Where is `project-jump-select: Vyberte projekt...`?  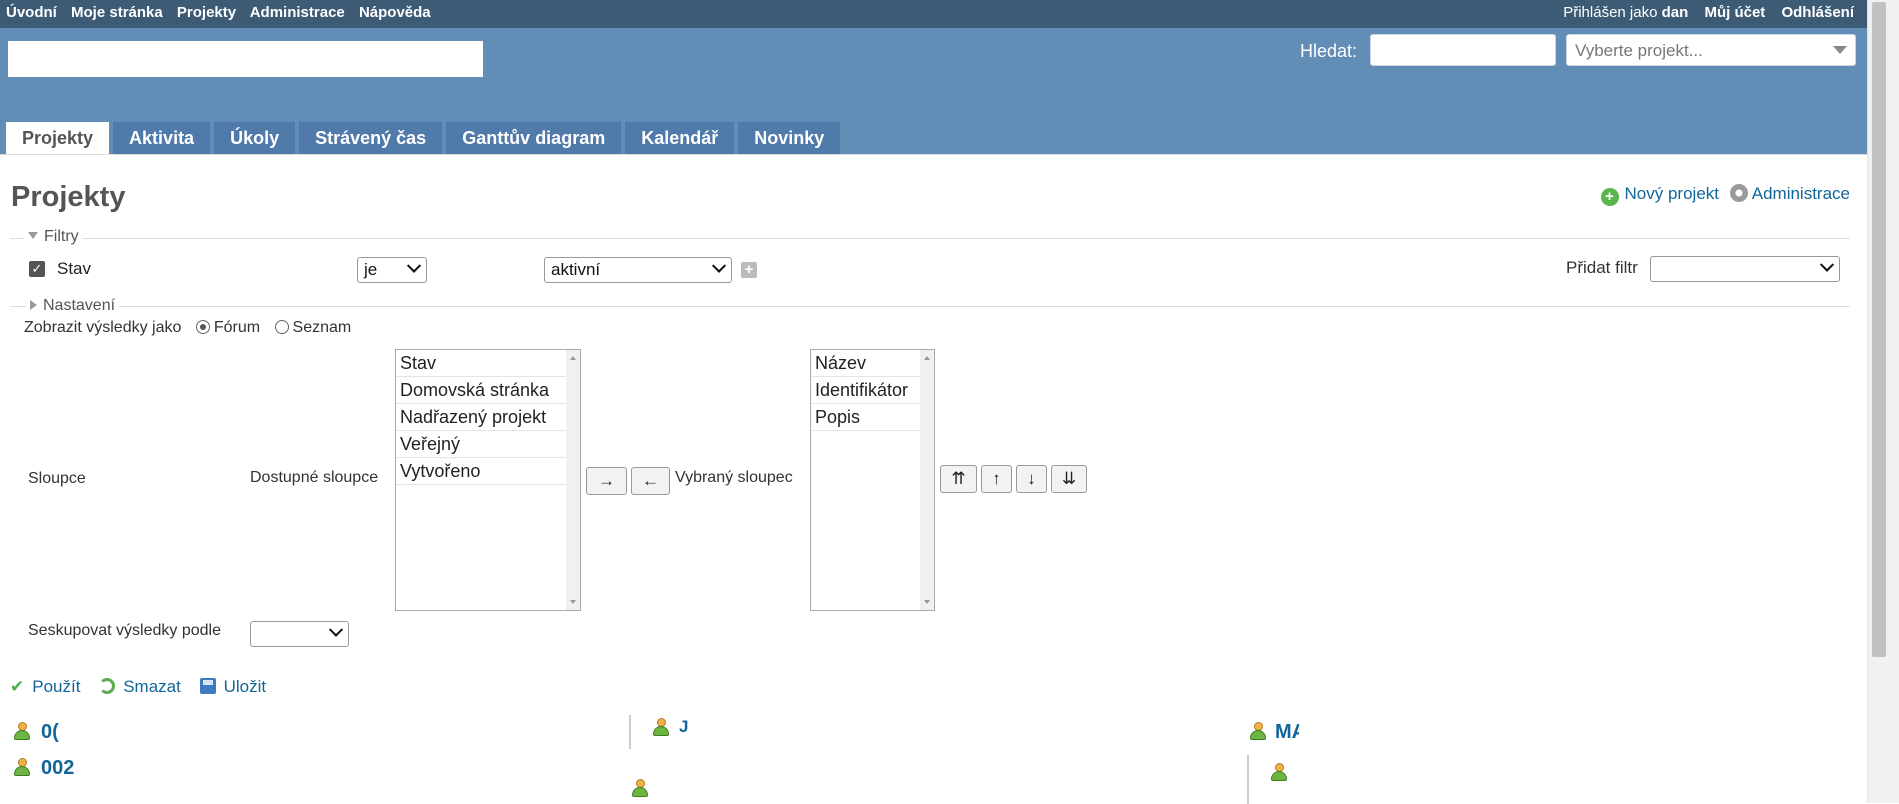 project-jump-select: Vyberte projekt... is located at coordinates (1711, 50).